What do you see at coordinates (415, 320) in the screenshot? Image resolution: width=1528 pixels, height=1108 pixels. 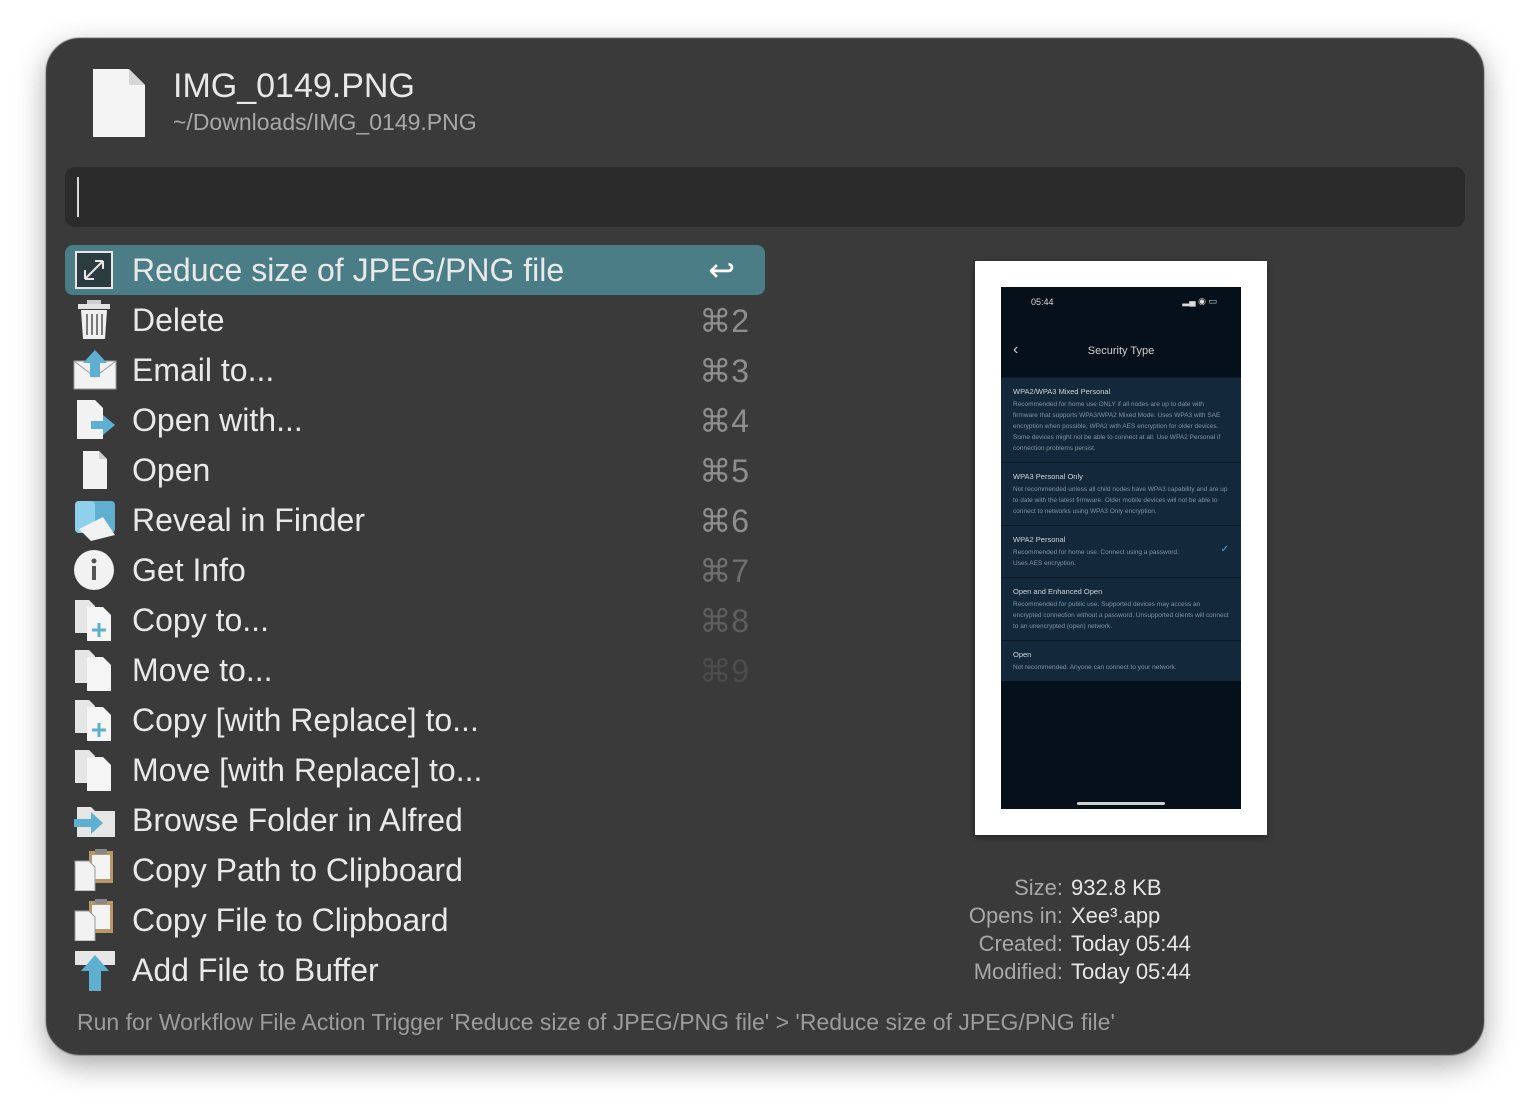 I see `action-delete: Delete ⌘2` at bounding box center [415, 320].